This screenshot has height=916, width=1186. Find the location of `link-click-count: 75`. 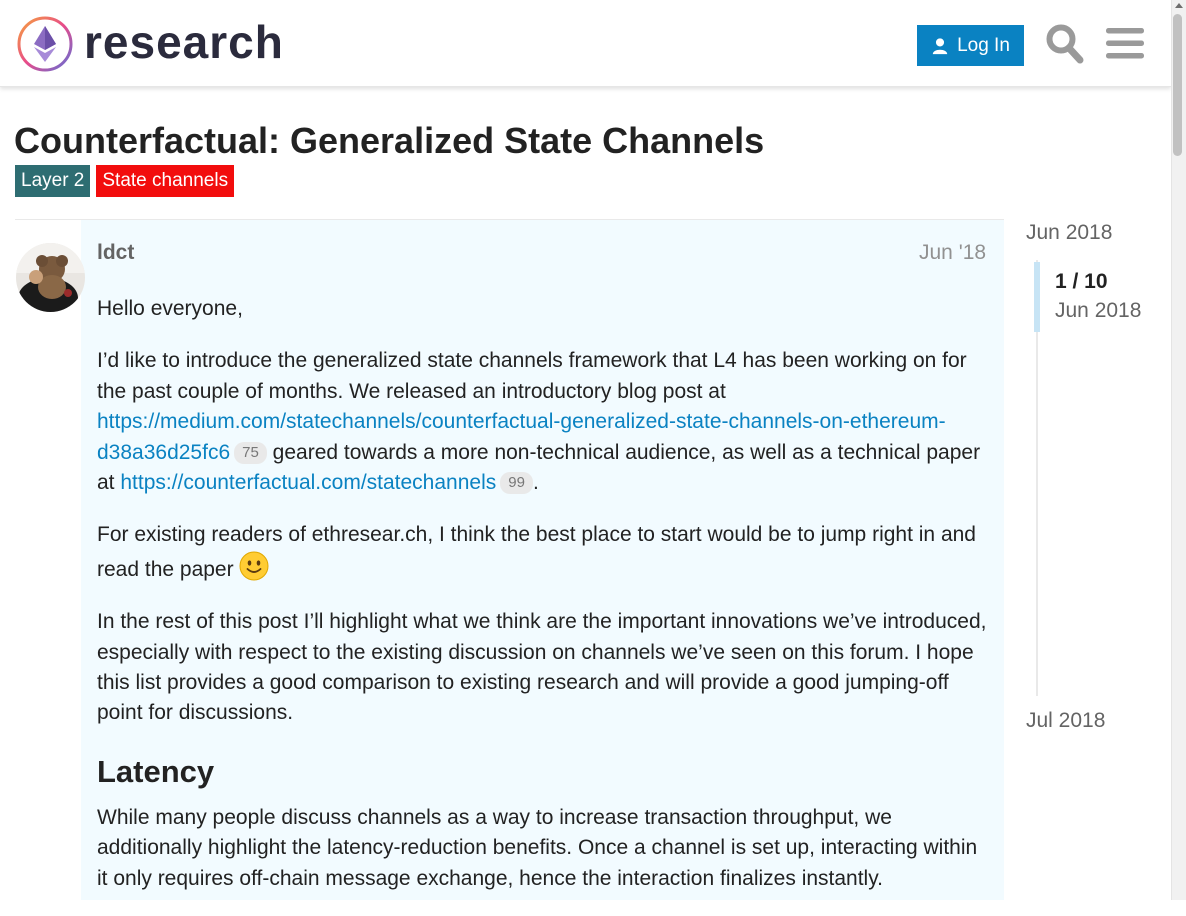

link-click-count: 75 is located at coordinates (250, 452).